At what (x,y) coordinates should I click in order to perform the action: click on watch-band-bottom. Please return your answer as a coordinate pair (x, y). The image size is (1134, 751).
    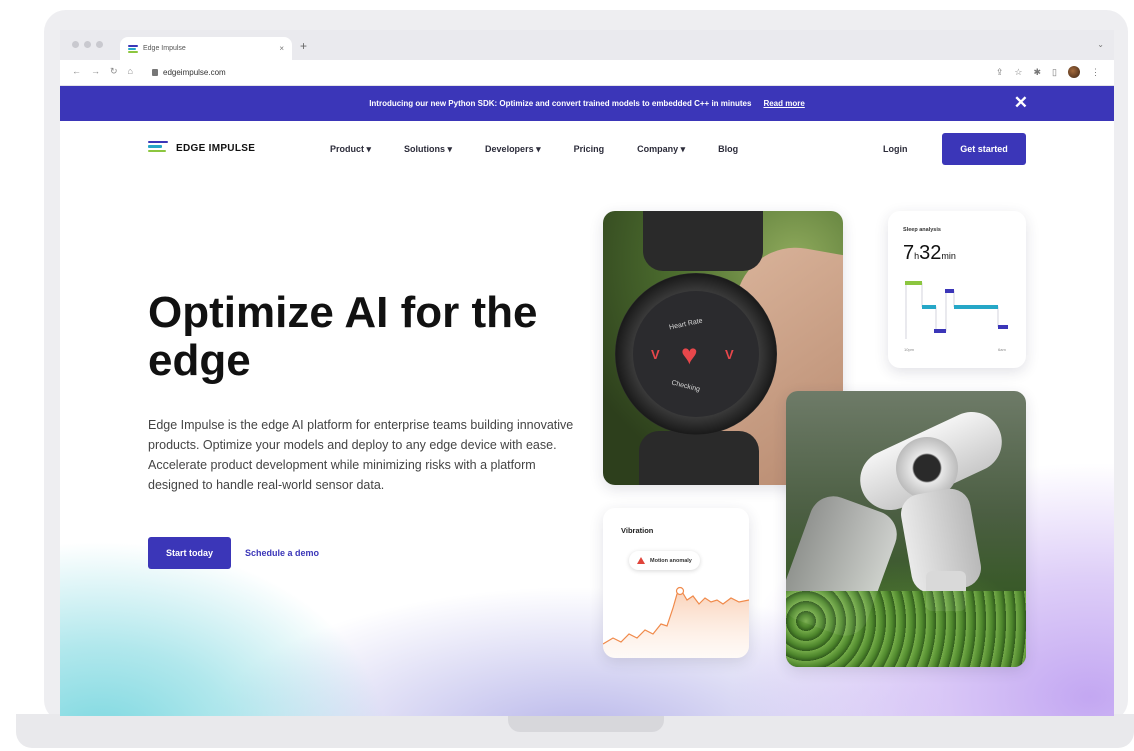
    Looking at the image, I should click on (699, 458).